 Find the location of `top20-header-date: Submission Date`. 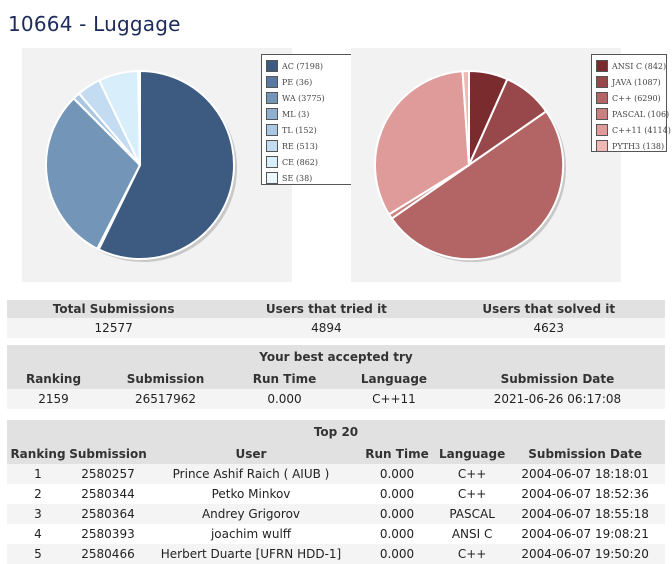

top20-header-date: Submission Date is located at coordinates (585, 454).